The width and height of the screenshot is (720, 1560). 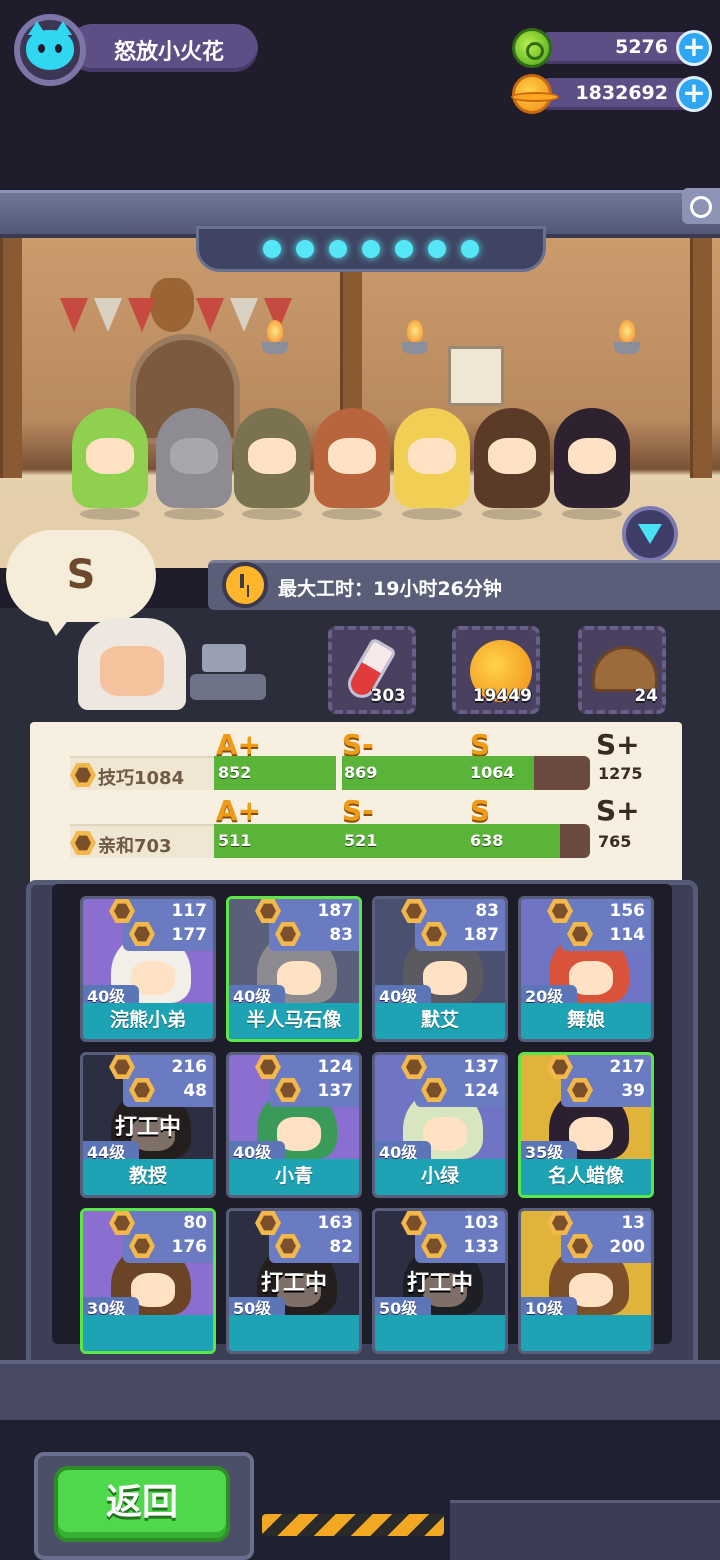 I want to click on add-gem-button: +, so click(x=694, y=48).